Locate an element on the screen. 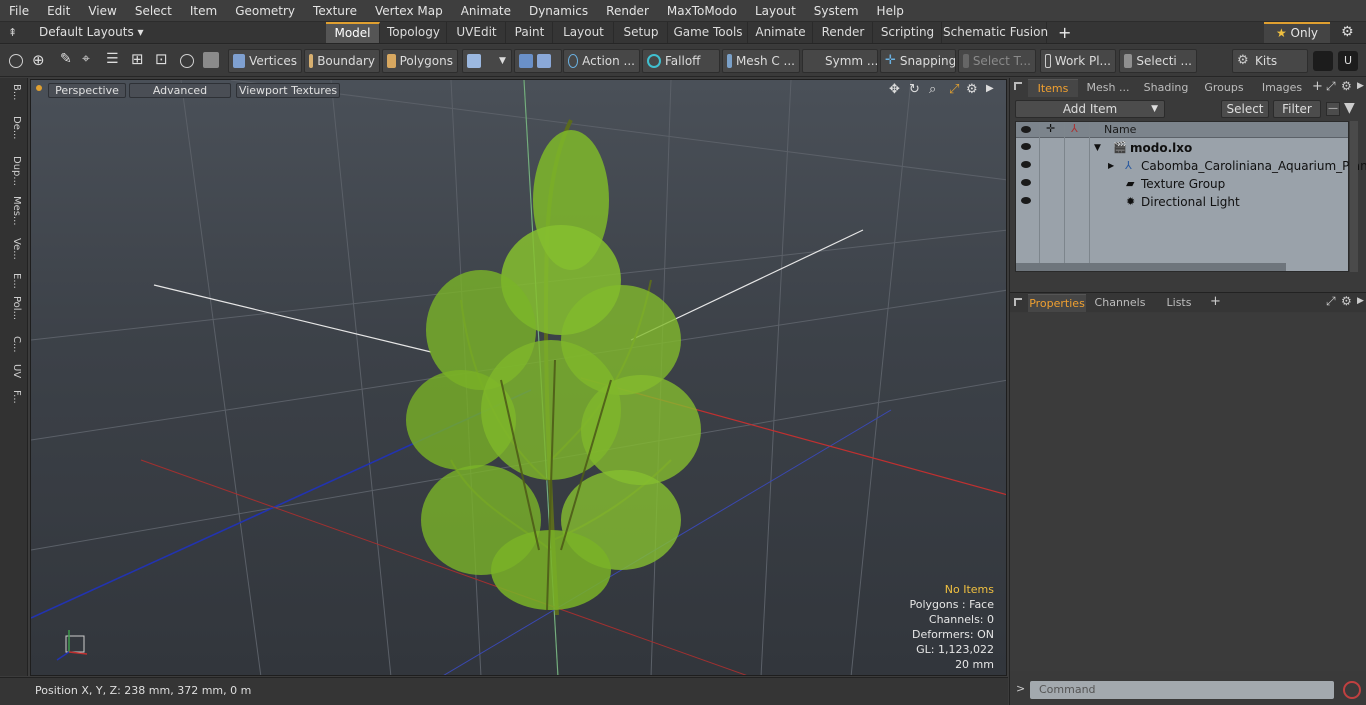 The width and height of the screenshot is (1366, 705). props-menu-icon: ▶ is located at coordinates (1360, 301).